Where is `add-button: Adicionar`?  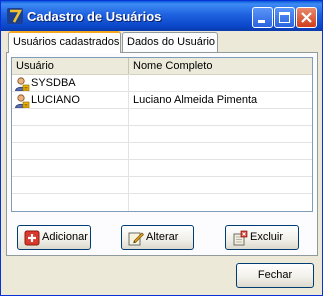
add-button: Adicionar is located at coordinates (54, 237).